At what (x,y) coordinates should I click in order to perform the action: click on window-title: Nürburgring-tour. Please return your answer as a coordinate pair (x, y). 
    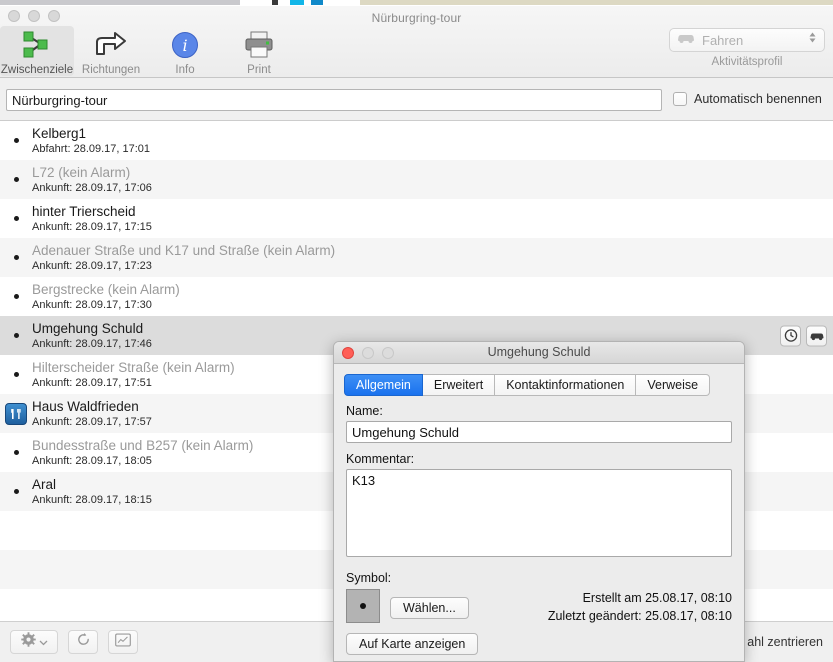
    Looking at the image, I should click on (416, 18).